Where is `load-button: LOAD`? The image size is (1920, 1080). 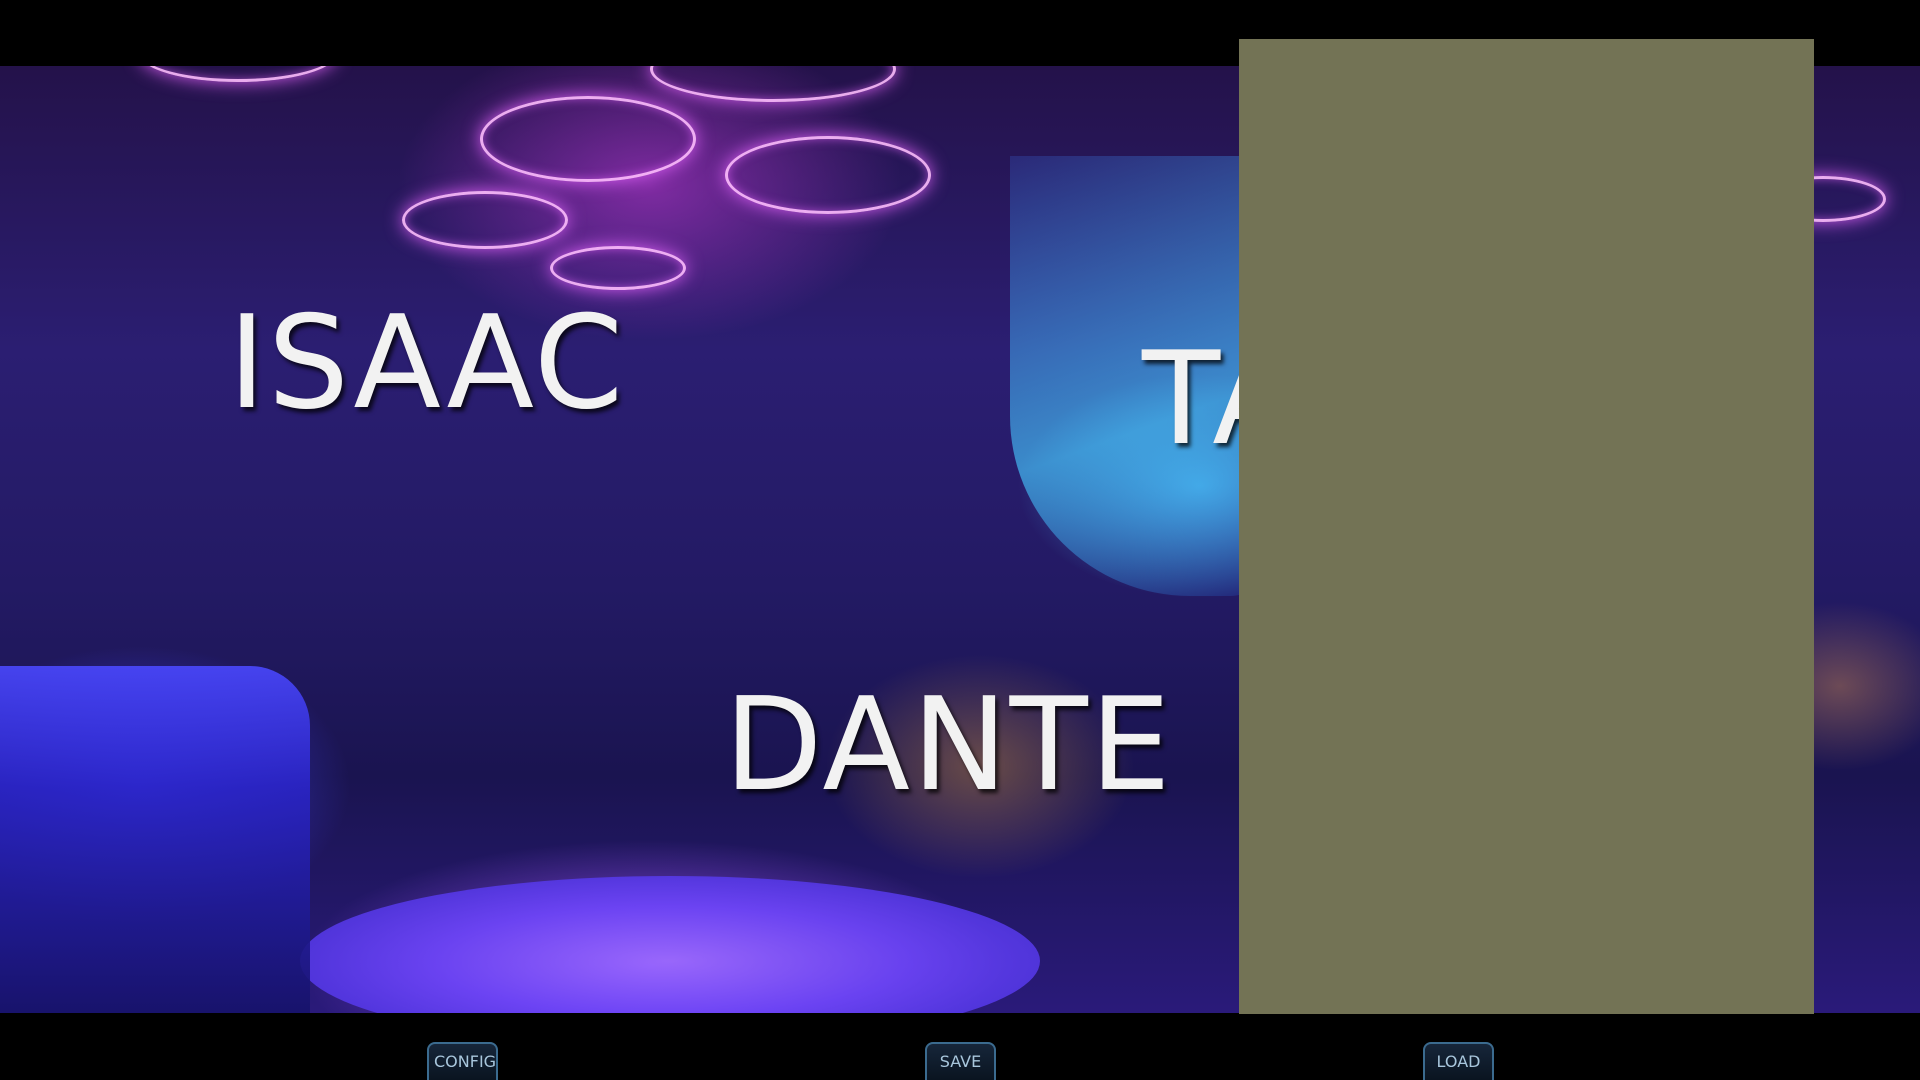
load-button: LOAD is located at coordinates (1458, 1061).